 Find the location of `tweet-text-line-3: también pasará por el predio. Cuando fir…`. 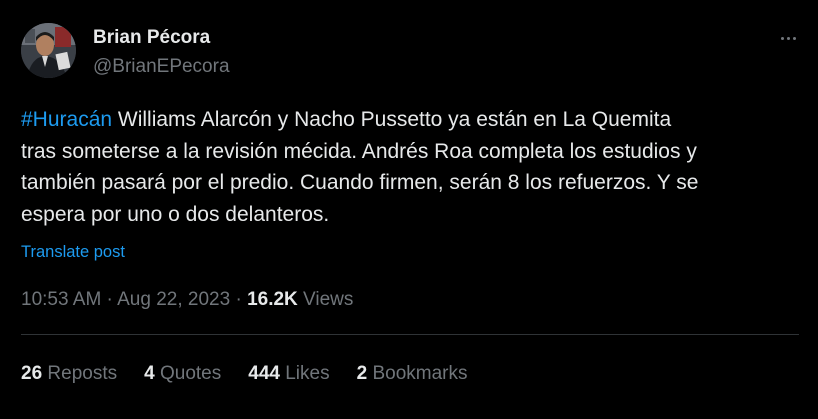

tweet-text-line-3: también pasará por el predio. Cuando fir… is located at coordinates (360, 182).